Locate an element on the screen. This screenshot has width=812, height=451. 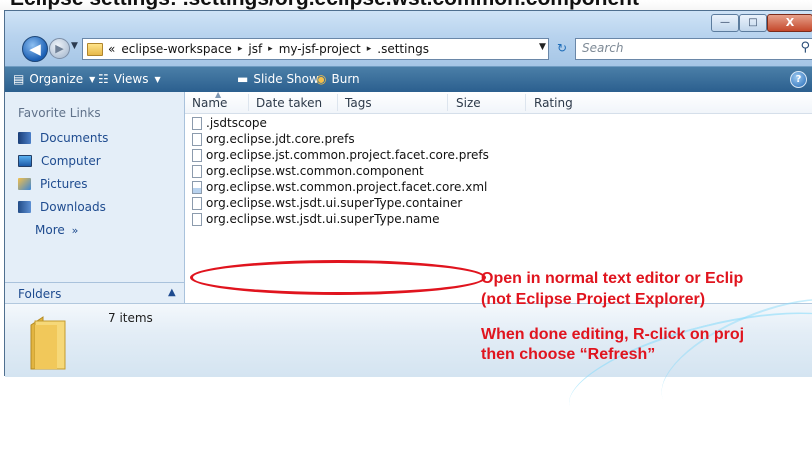
favorite-downloads: Downloads is located at coordinates (62, 207).